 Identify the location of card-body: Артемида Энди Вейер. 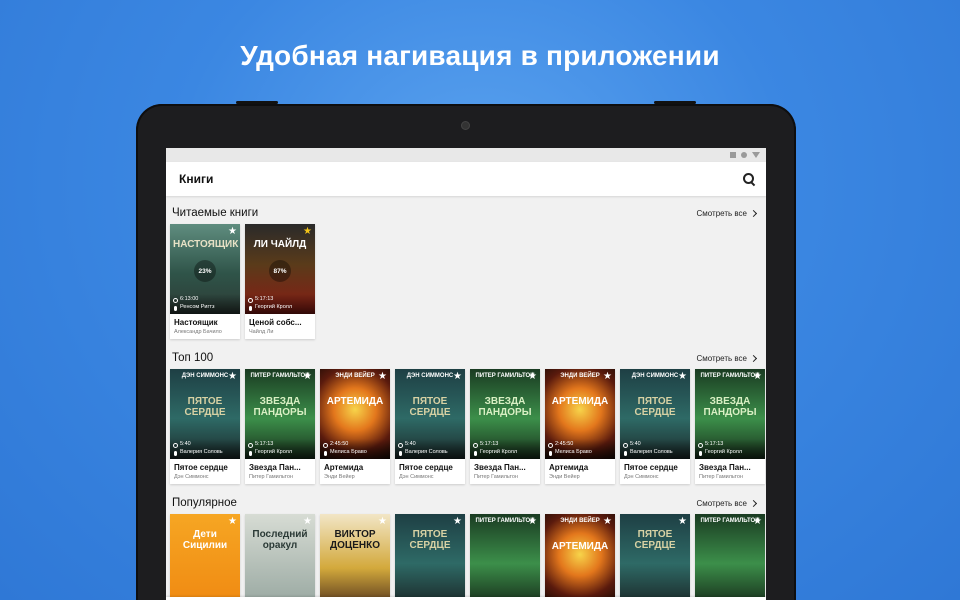
(580, 471).